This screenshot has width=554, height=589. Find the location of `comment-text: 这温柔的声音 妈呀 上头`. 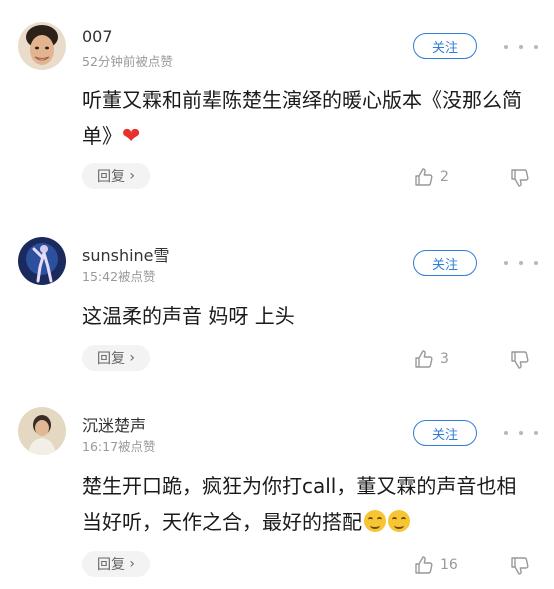

comment-text: 这温柔的声音 妈呀 上头 is located at coordinates (307, 316).